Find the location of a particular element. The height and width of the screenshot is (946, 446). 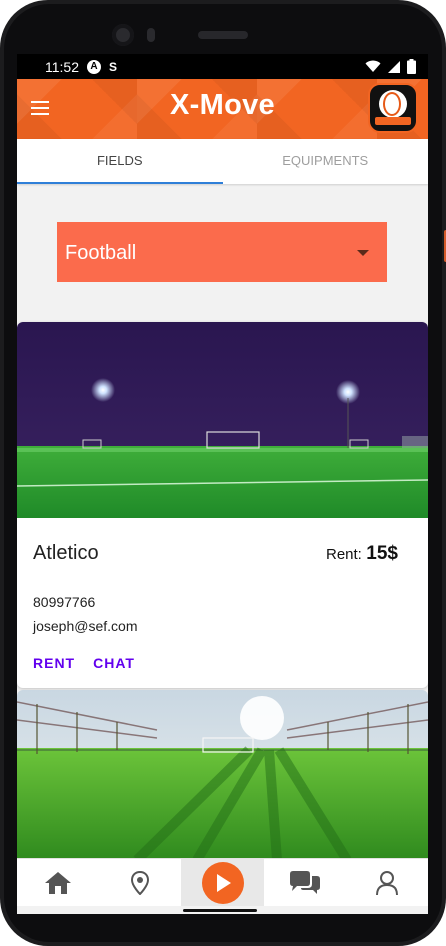

signal-icon is located at coordinates (394, 66).